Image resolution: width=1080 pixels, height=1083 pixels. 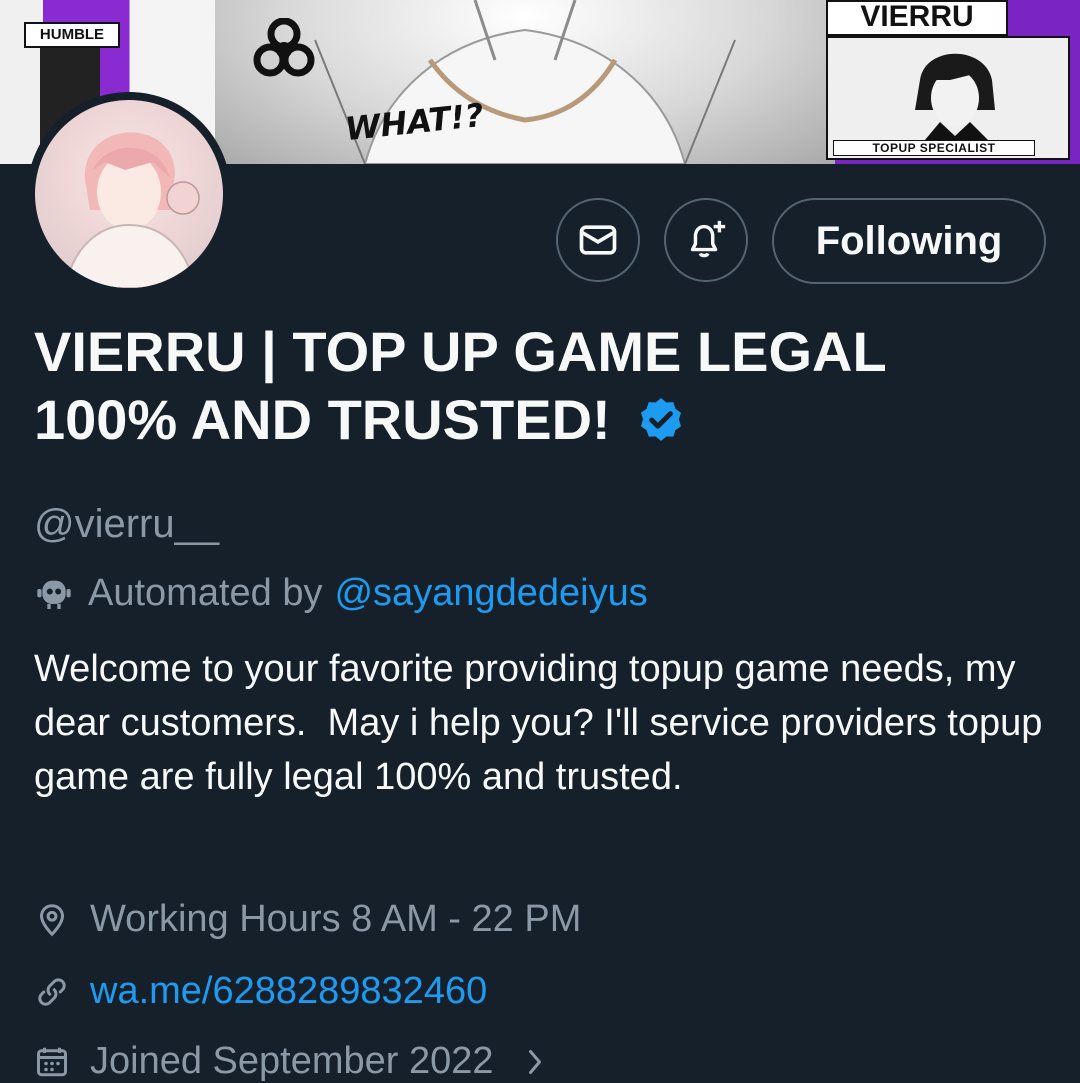 What do you see at coordinates (52, 919) in the screenshot?
I see `location-pin-icon` at bounding box center [52, 919].